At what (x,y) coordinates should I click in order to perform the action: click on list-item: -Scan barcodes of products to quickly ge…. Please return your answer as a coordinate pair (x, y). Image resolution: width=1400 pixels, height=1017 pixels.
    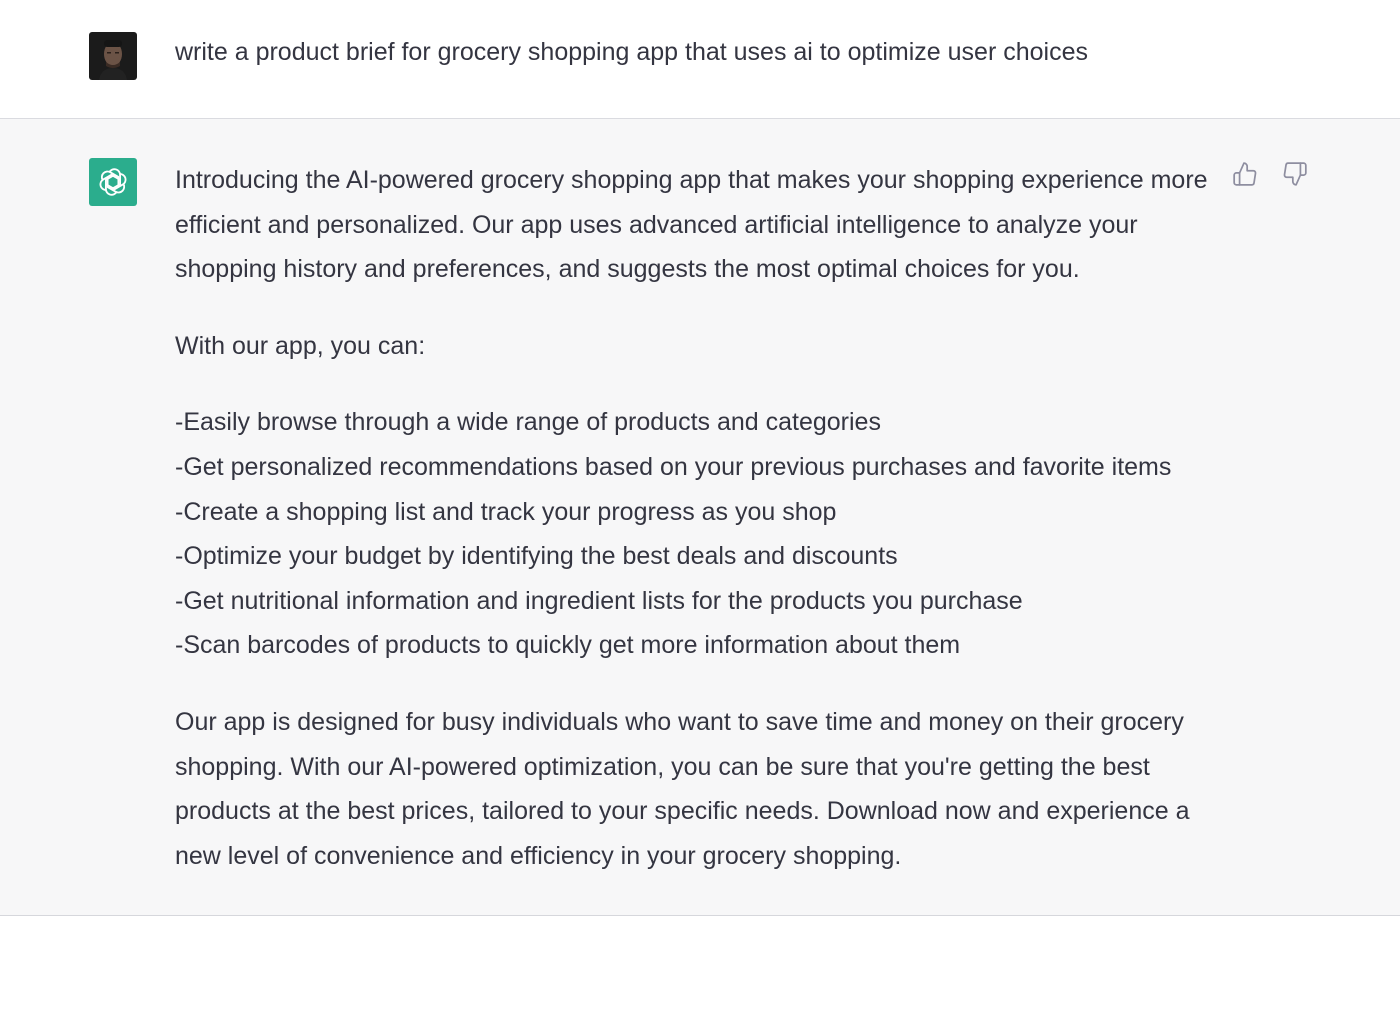
    Looking at the image, I should click on (568, 645).